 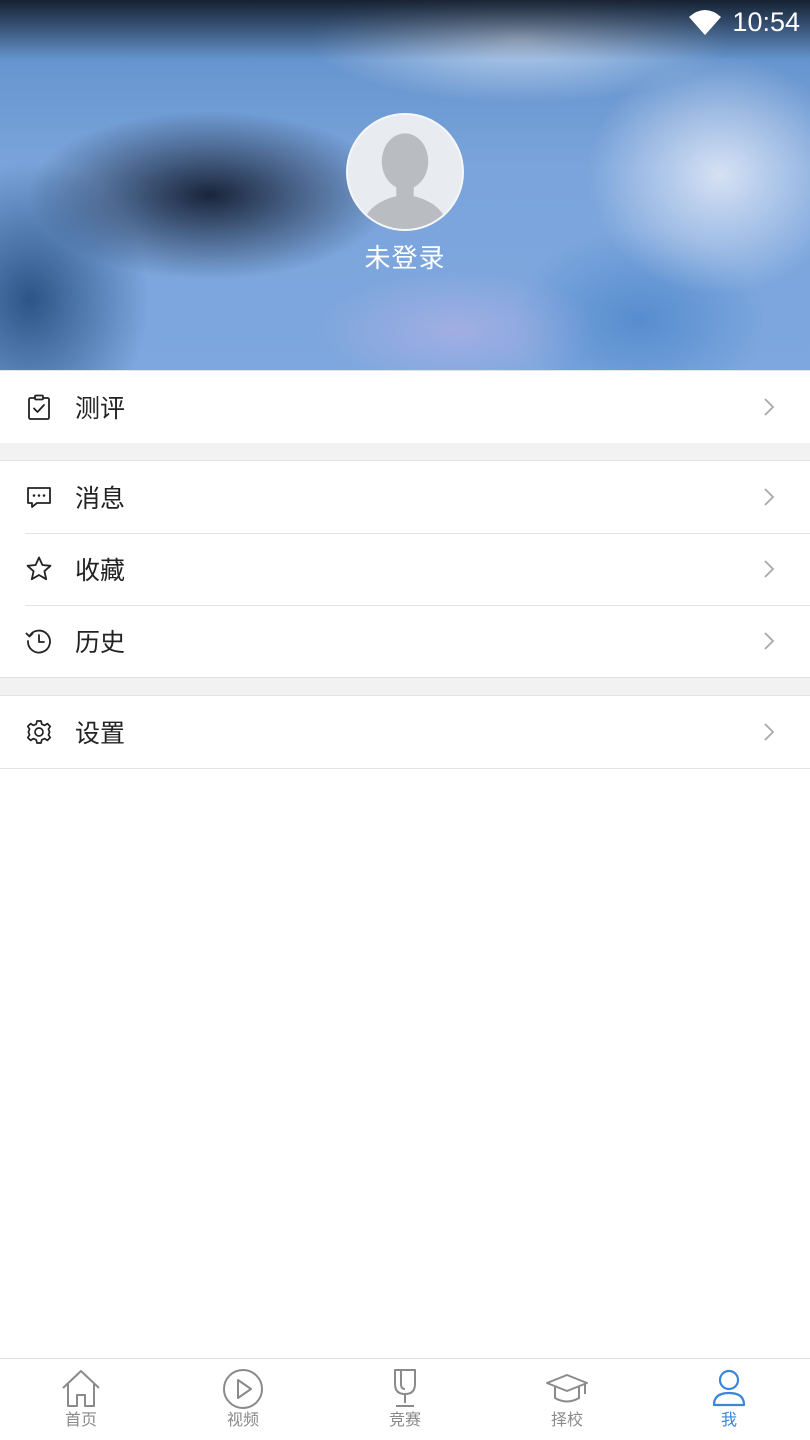 I want to click on menu-label-history: 历史, so click(x=100, y=642).